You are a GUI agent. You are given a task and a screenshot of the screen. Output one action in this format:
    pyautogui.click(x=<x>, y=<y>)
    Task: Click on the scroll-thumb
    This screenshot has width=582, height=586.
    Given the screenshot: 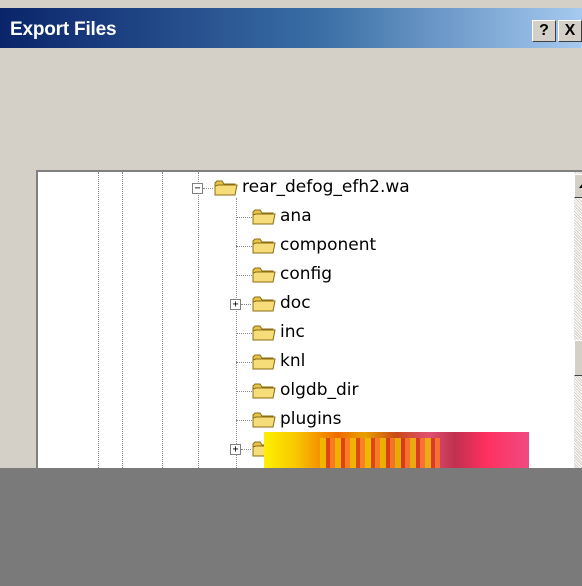 What is the action you would take?
    pyautogui.click(x=578, y=358)
    